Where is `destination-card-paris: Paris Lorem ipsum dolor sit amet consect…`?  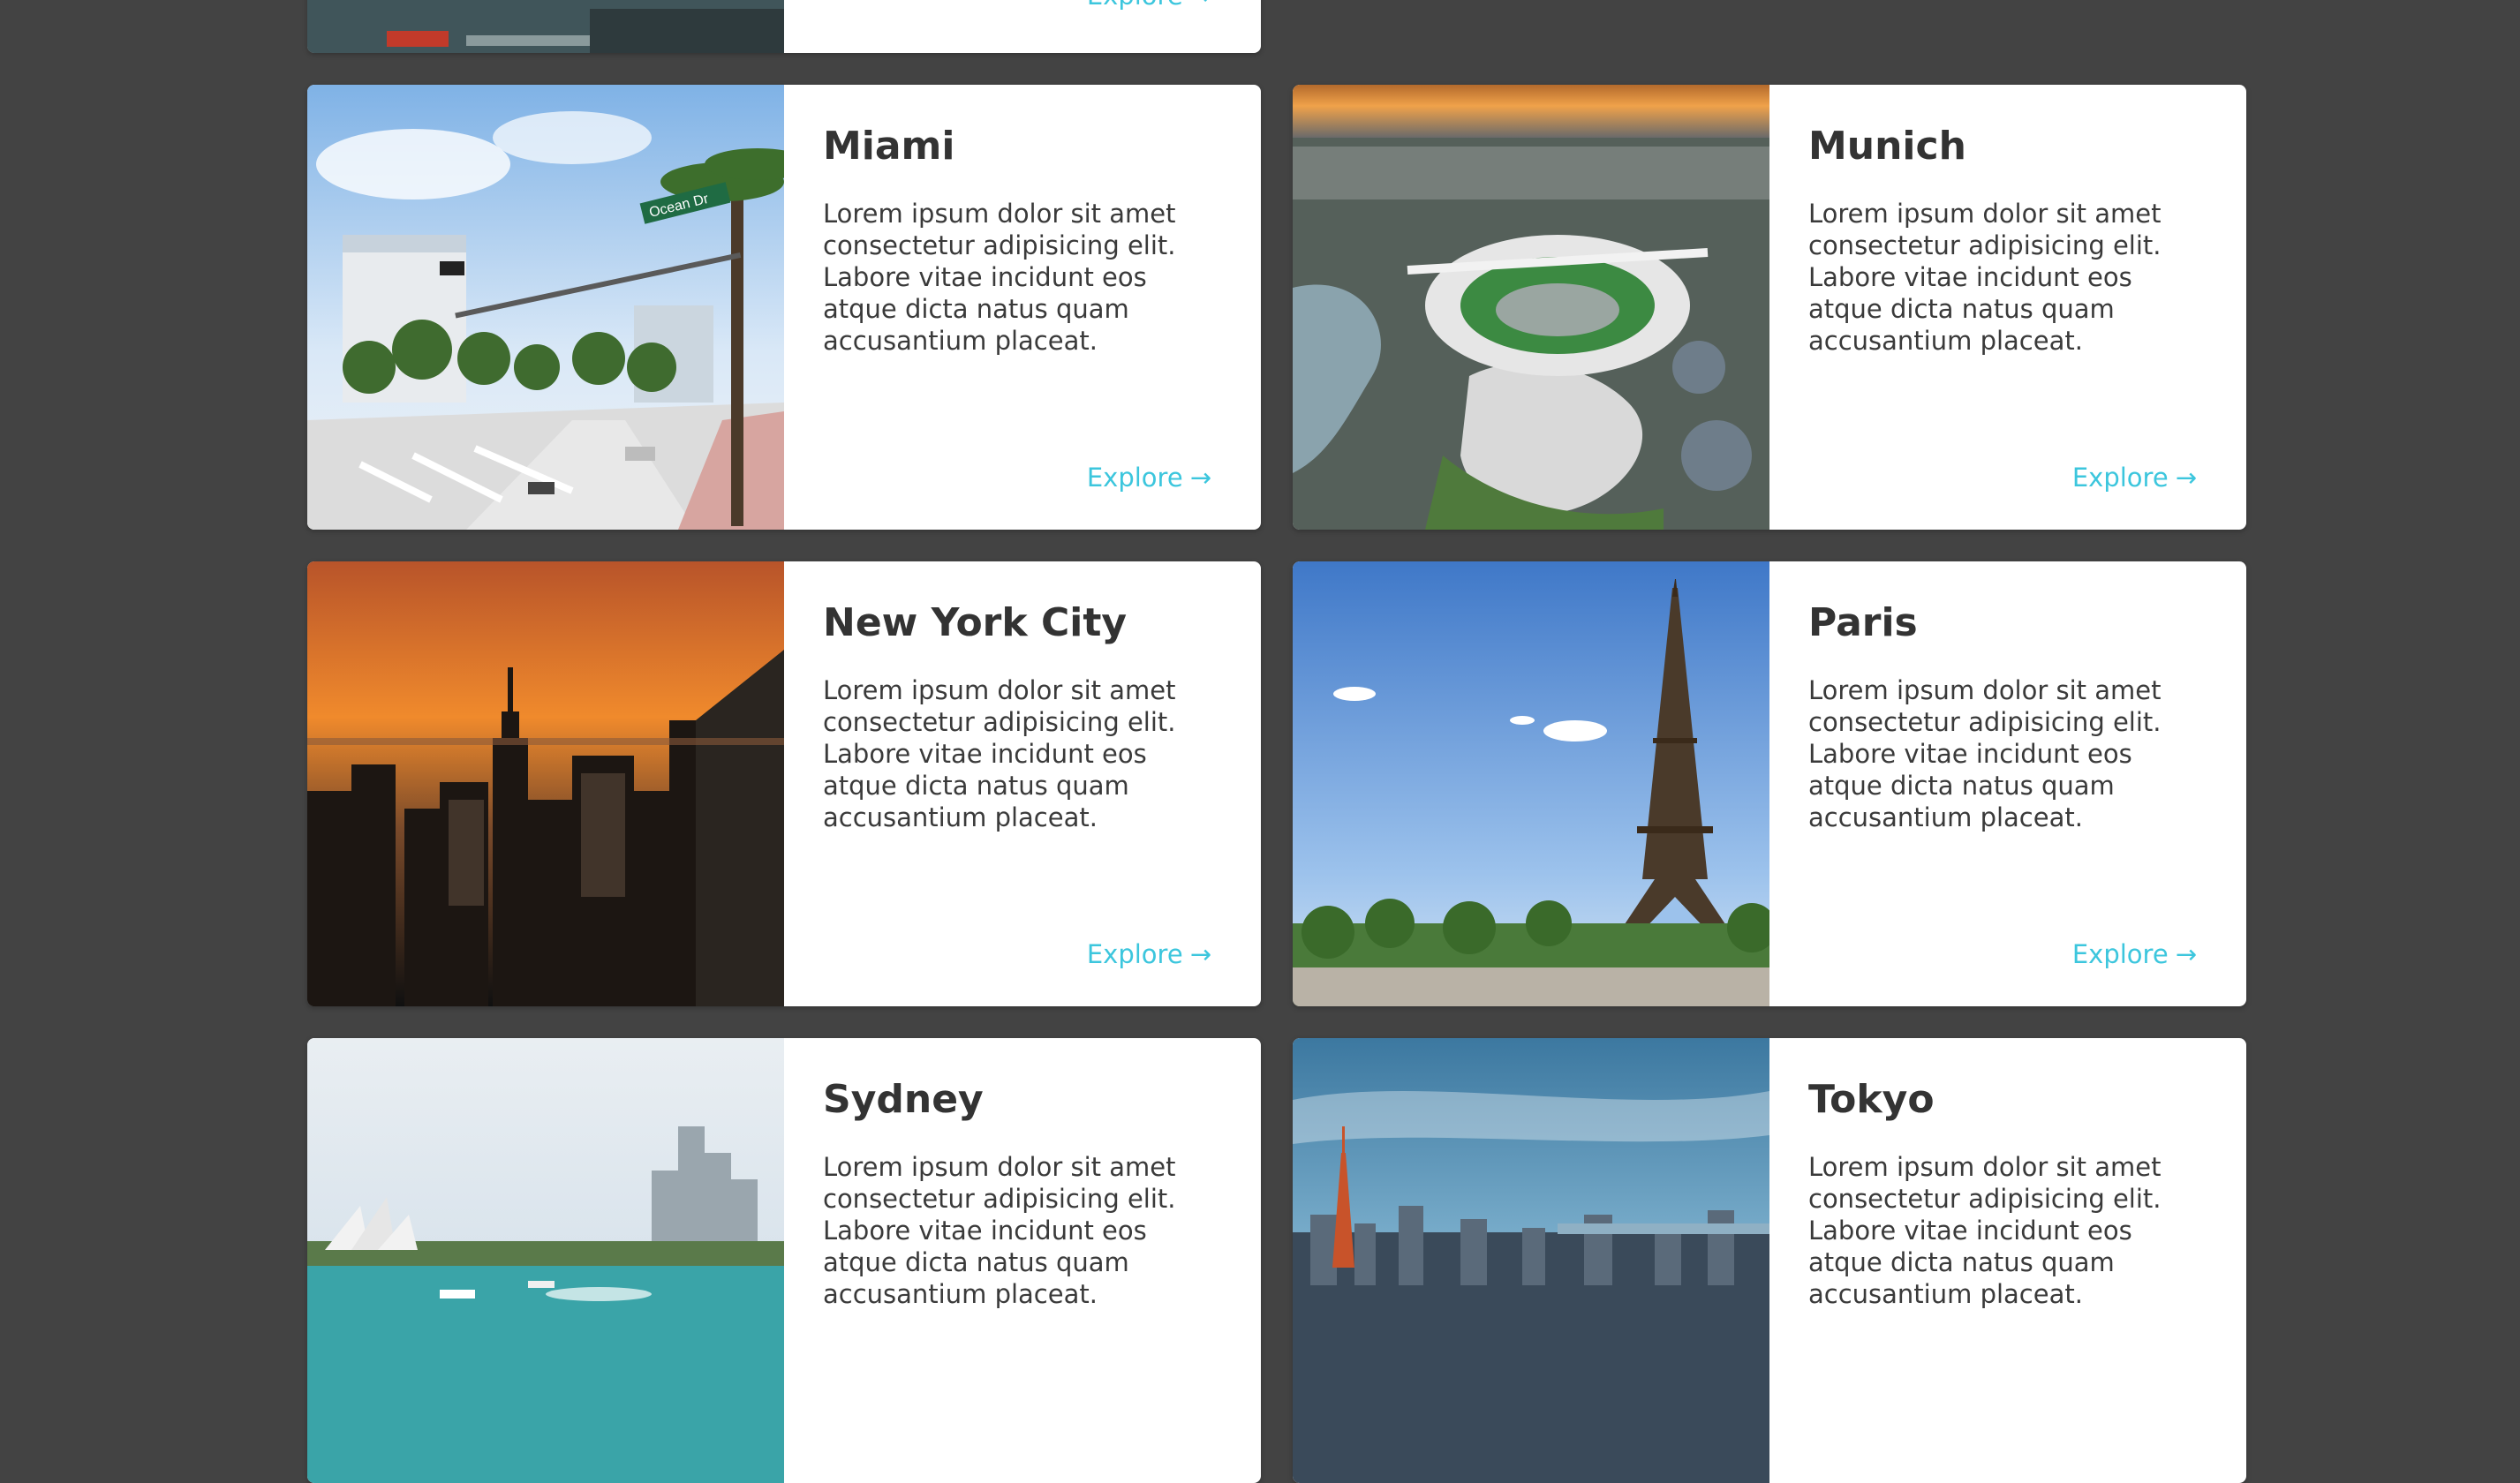
destination-card-paris: Paris Lorem ipsum dolor sit amet consect… is located at coordinates (1769, 783).